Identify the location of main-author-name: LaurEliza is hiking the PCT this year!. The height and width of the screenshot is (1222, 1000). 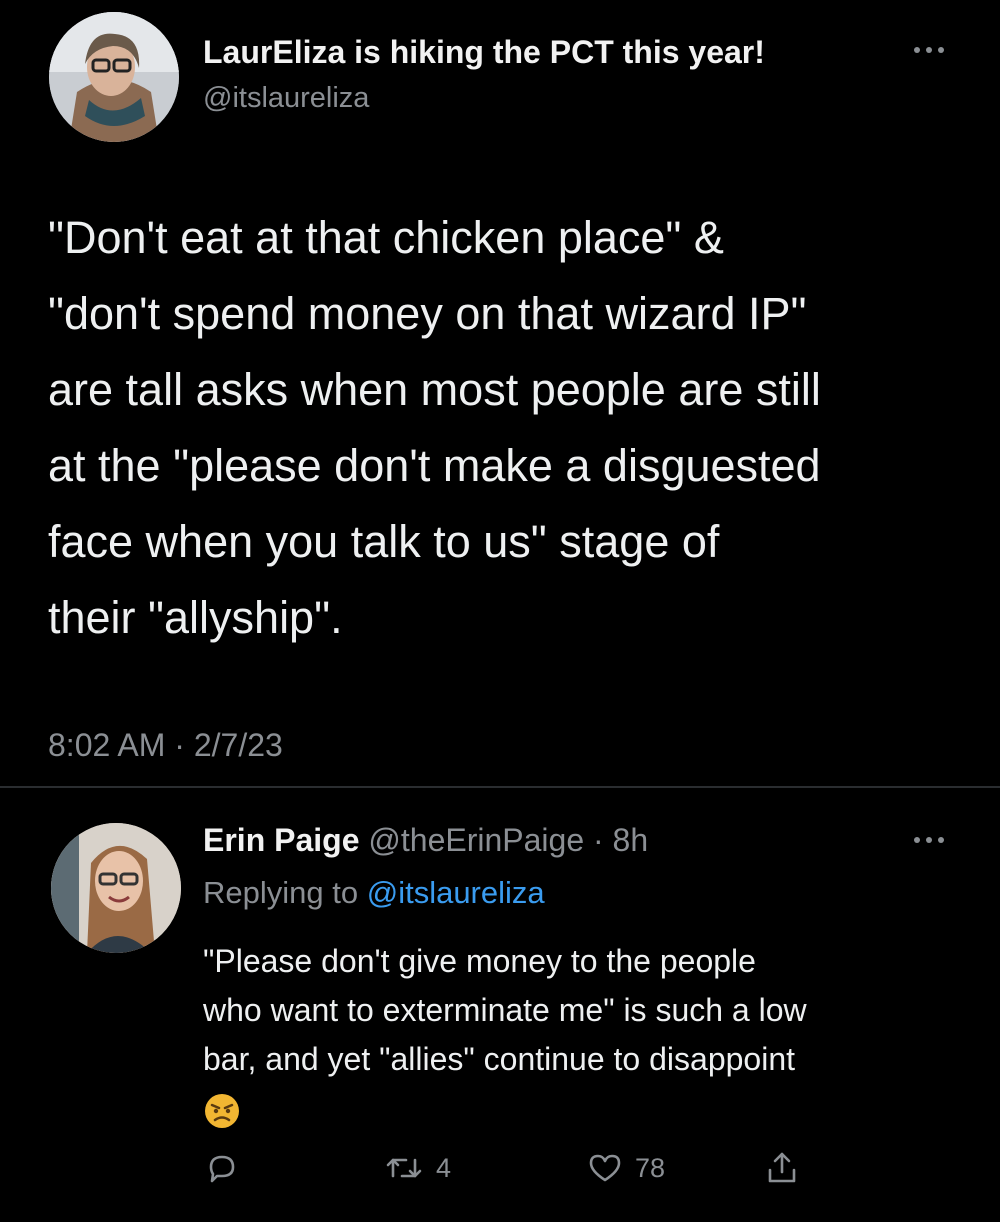
(484, 52).